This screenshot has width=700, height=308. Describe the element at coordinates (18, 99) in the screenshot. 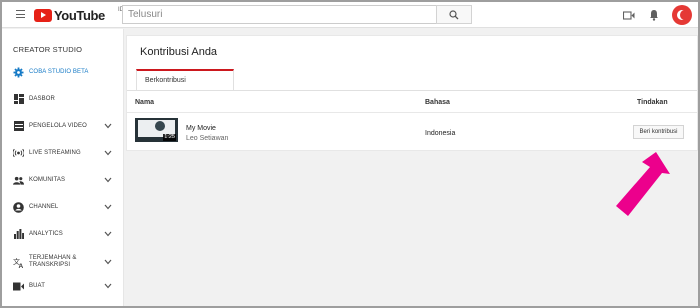

I see `dashboard-icon` at that location.